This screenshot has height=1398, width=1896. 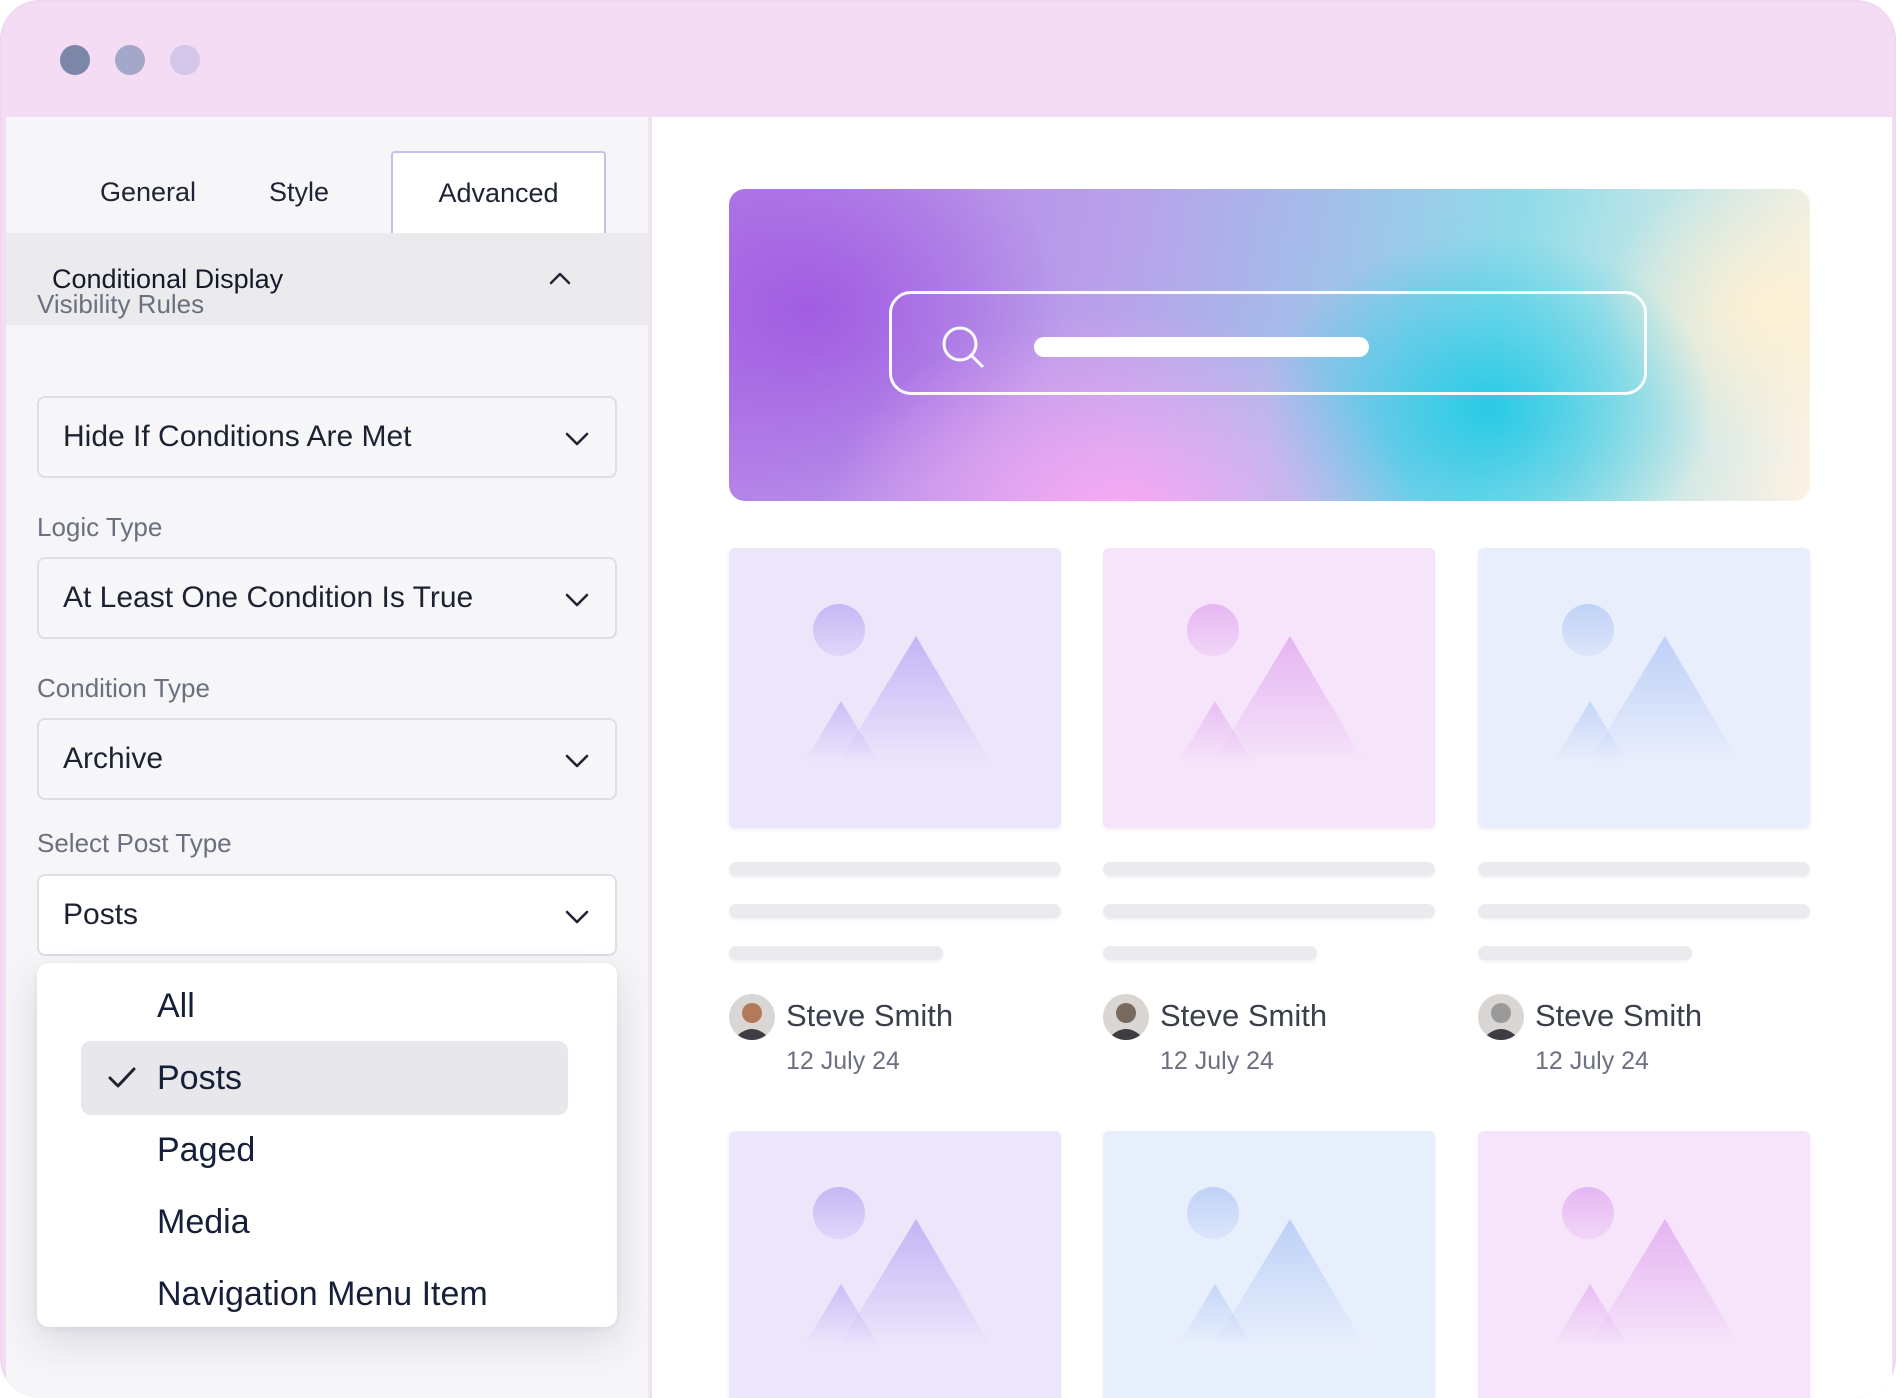 What do you see at coordinates (200, 1077) in the screenshot?
I see `option-label: Posts` at bounding box center [200, 1077].